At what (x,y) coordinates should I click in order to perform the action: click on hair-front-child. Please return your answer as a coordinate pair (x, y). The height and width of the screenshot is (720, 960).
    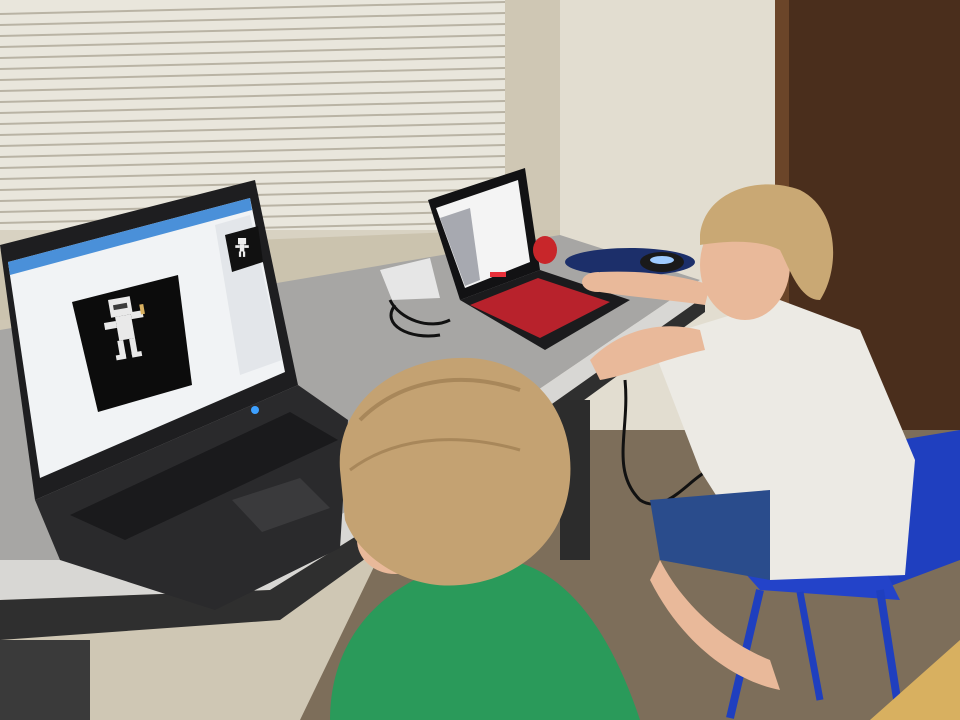
    Looking at the image, I should click on (455, 471).